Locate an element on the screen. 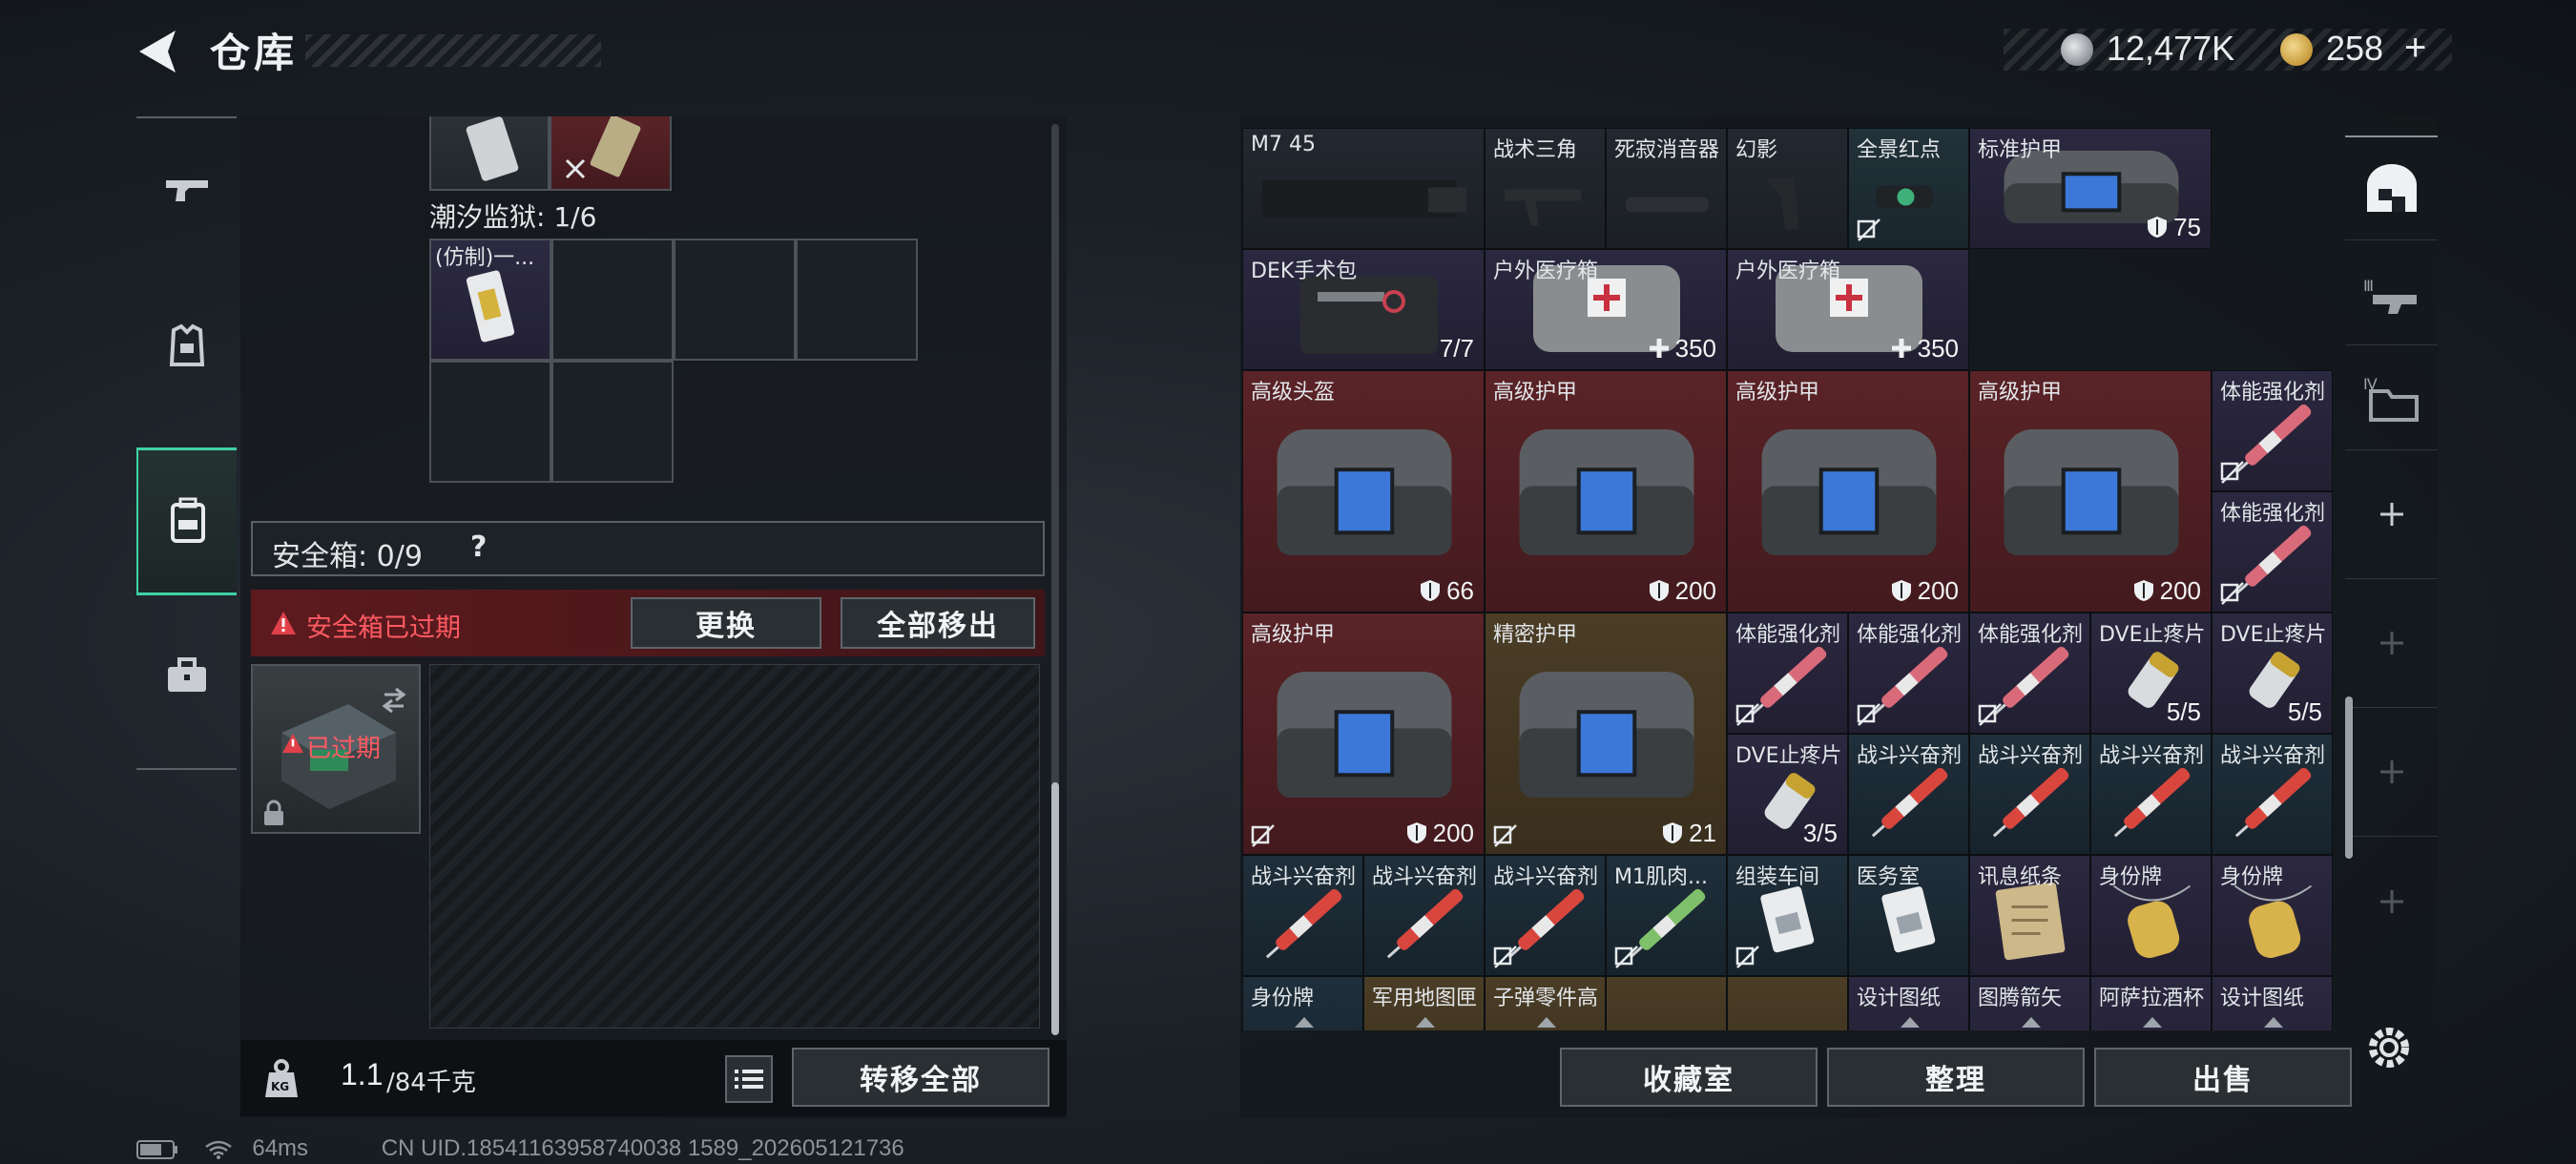 The width and height of the screenshot is (2576, 1164). back-arrow-icon is located at coordinates (157, 52).